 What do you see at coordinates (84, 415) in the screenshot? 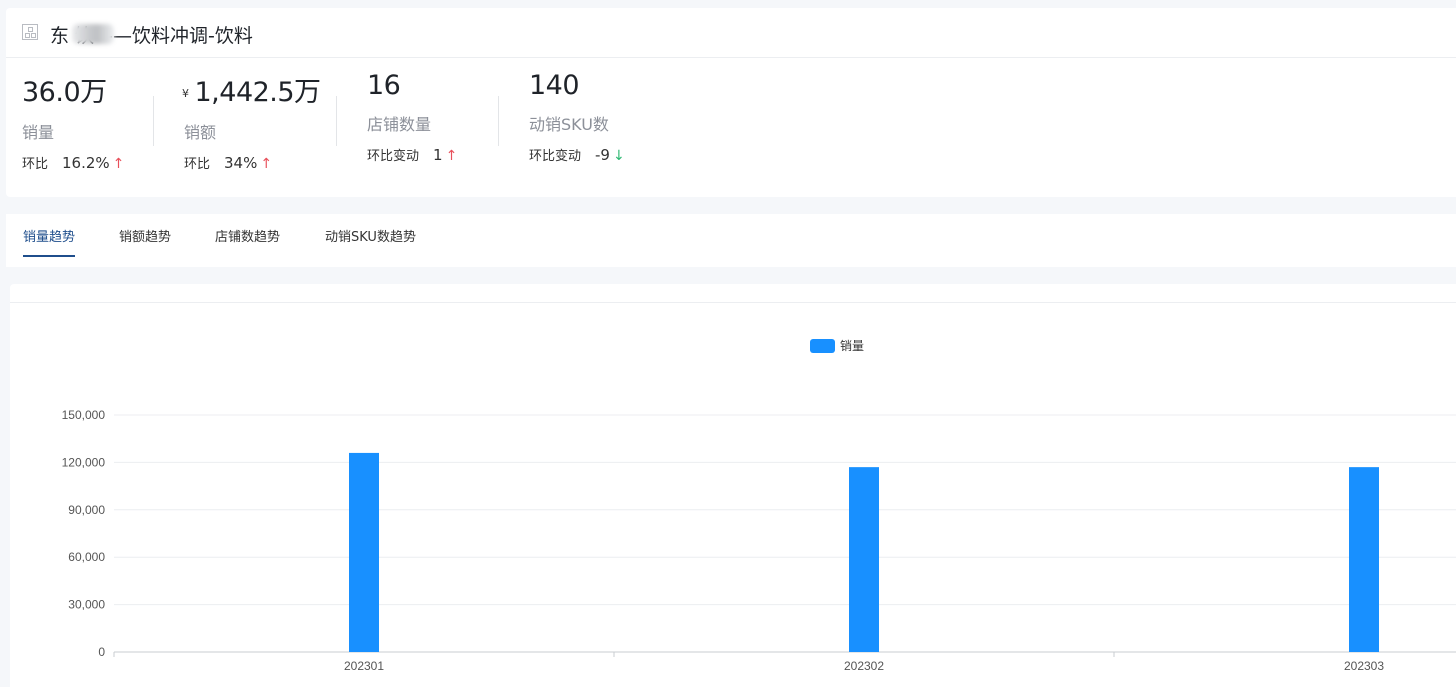
I see `y-tick-label: 150,000` at bounding box center [84, 415].